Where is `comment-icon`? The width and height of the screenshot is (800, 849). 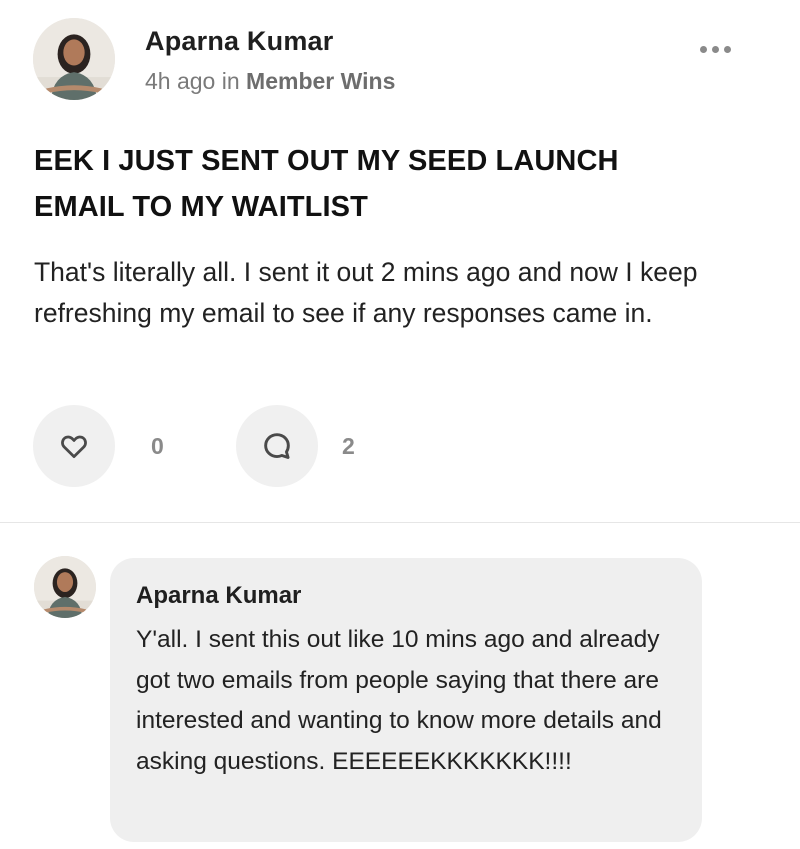 comment-icon is located at coordinates (277, 446).